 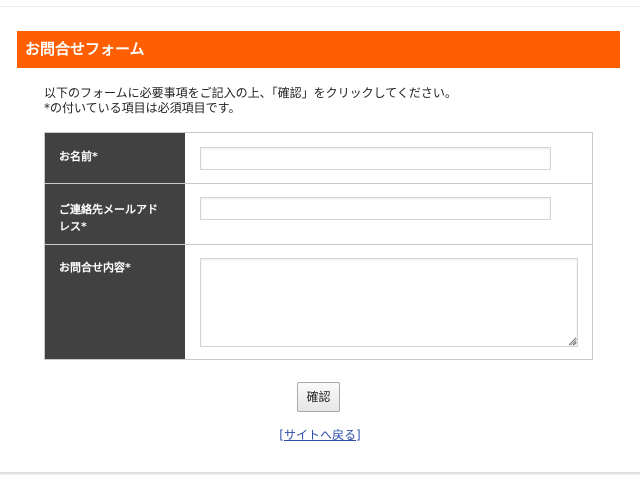 What do you see at coordinates (389, 302) in the screenshot?
I see `message-textarea` at bounding box center [389, 302].